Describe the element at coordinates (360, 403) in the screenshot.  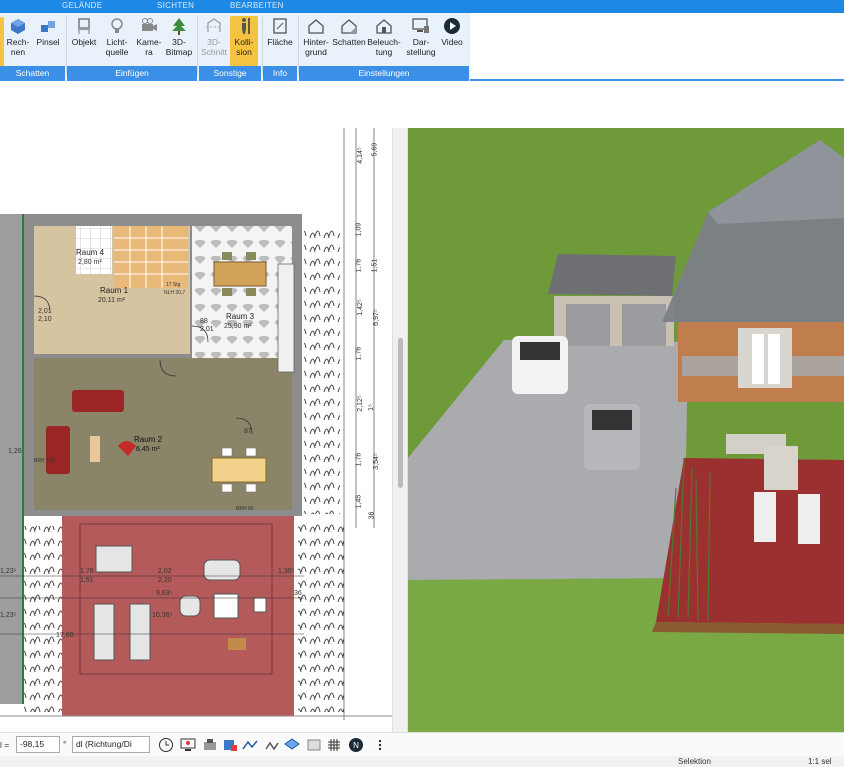
I see `dim-right: 2,12⁵` at that location.